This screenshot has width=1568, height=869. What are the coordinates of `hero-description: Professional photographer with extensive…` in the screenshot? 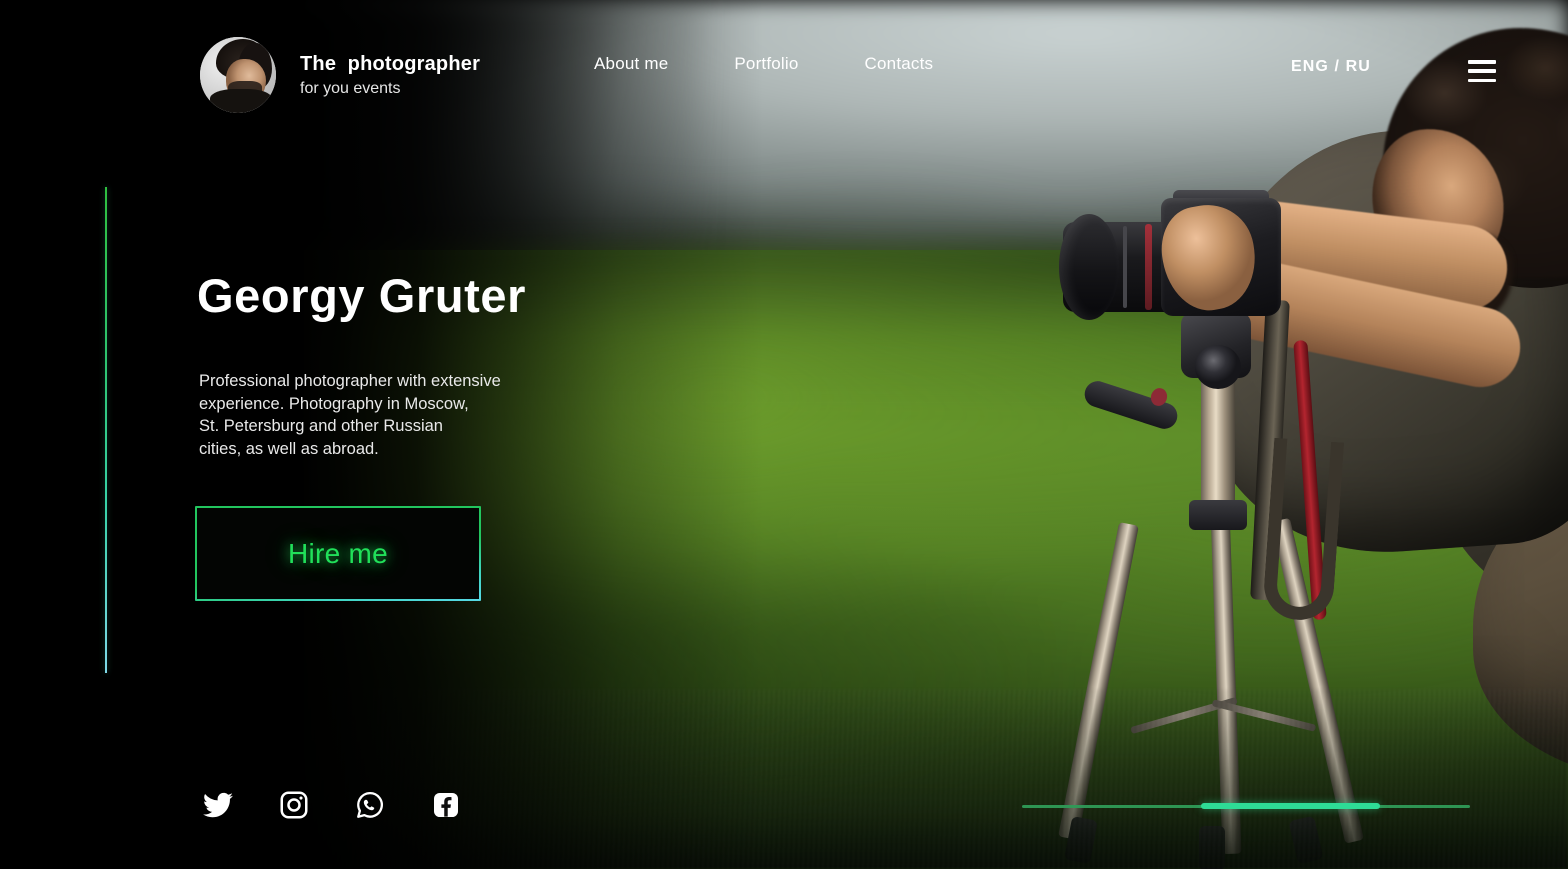 It's located at (350, 415).